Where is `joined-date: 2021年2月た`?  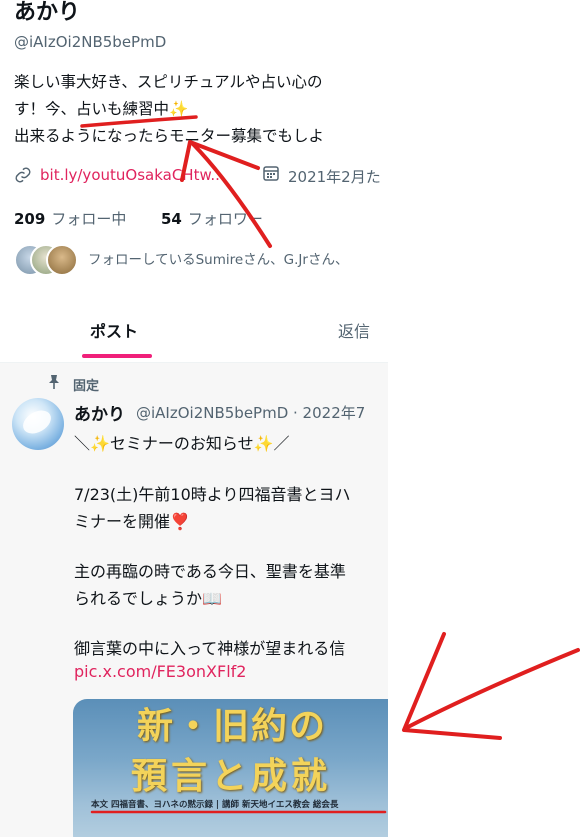 joined-date: 2021年2月た is located at coordinates (334, 177).